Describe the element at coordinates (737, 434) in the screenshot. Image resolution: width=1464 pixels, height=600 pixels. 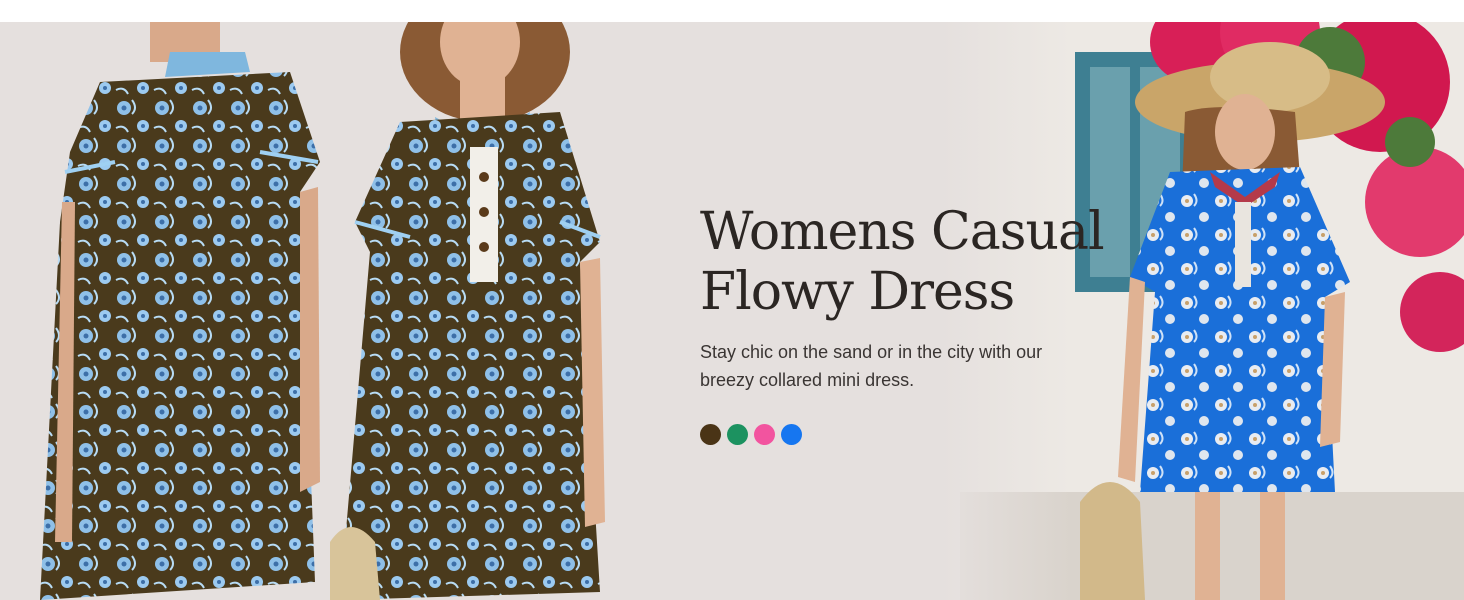
I see `swatch-green` at that location.